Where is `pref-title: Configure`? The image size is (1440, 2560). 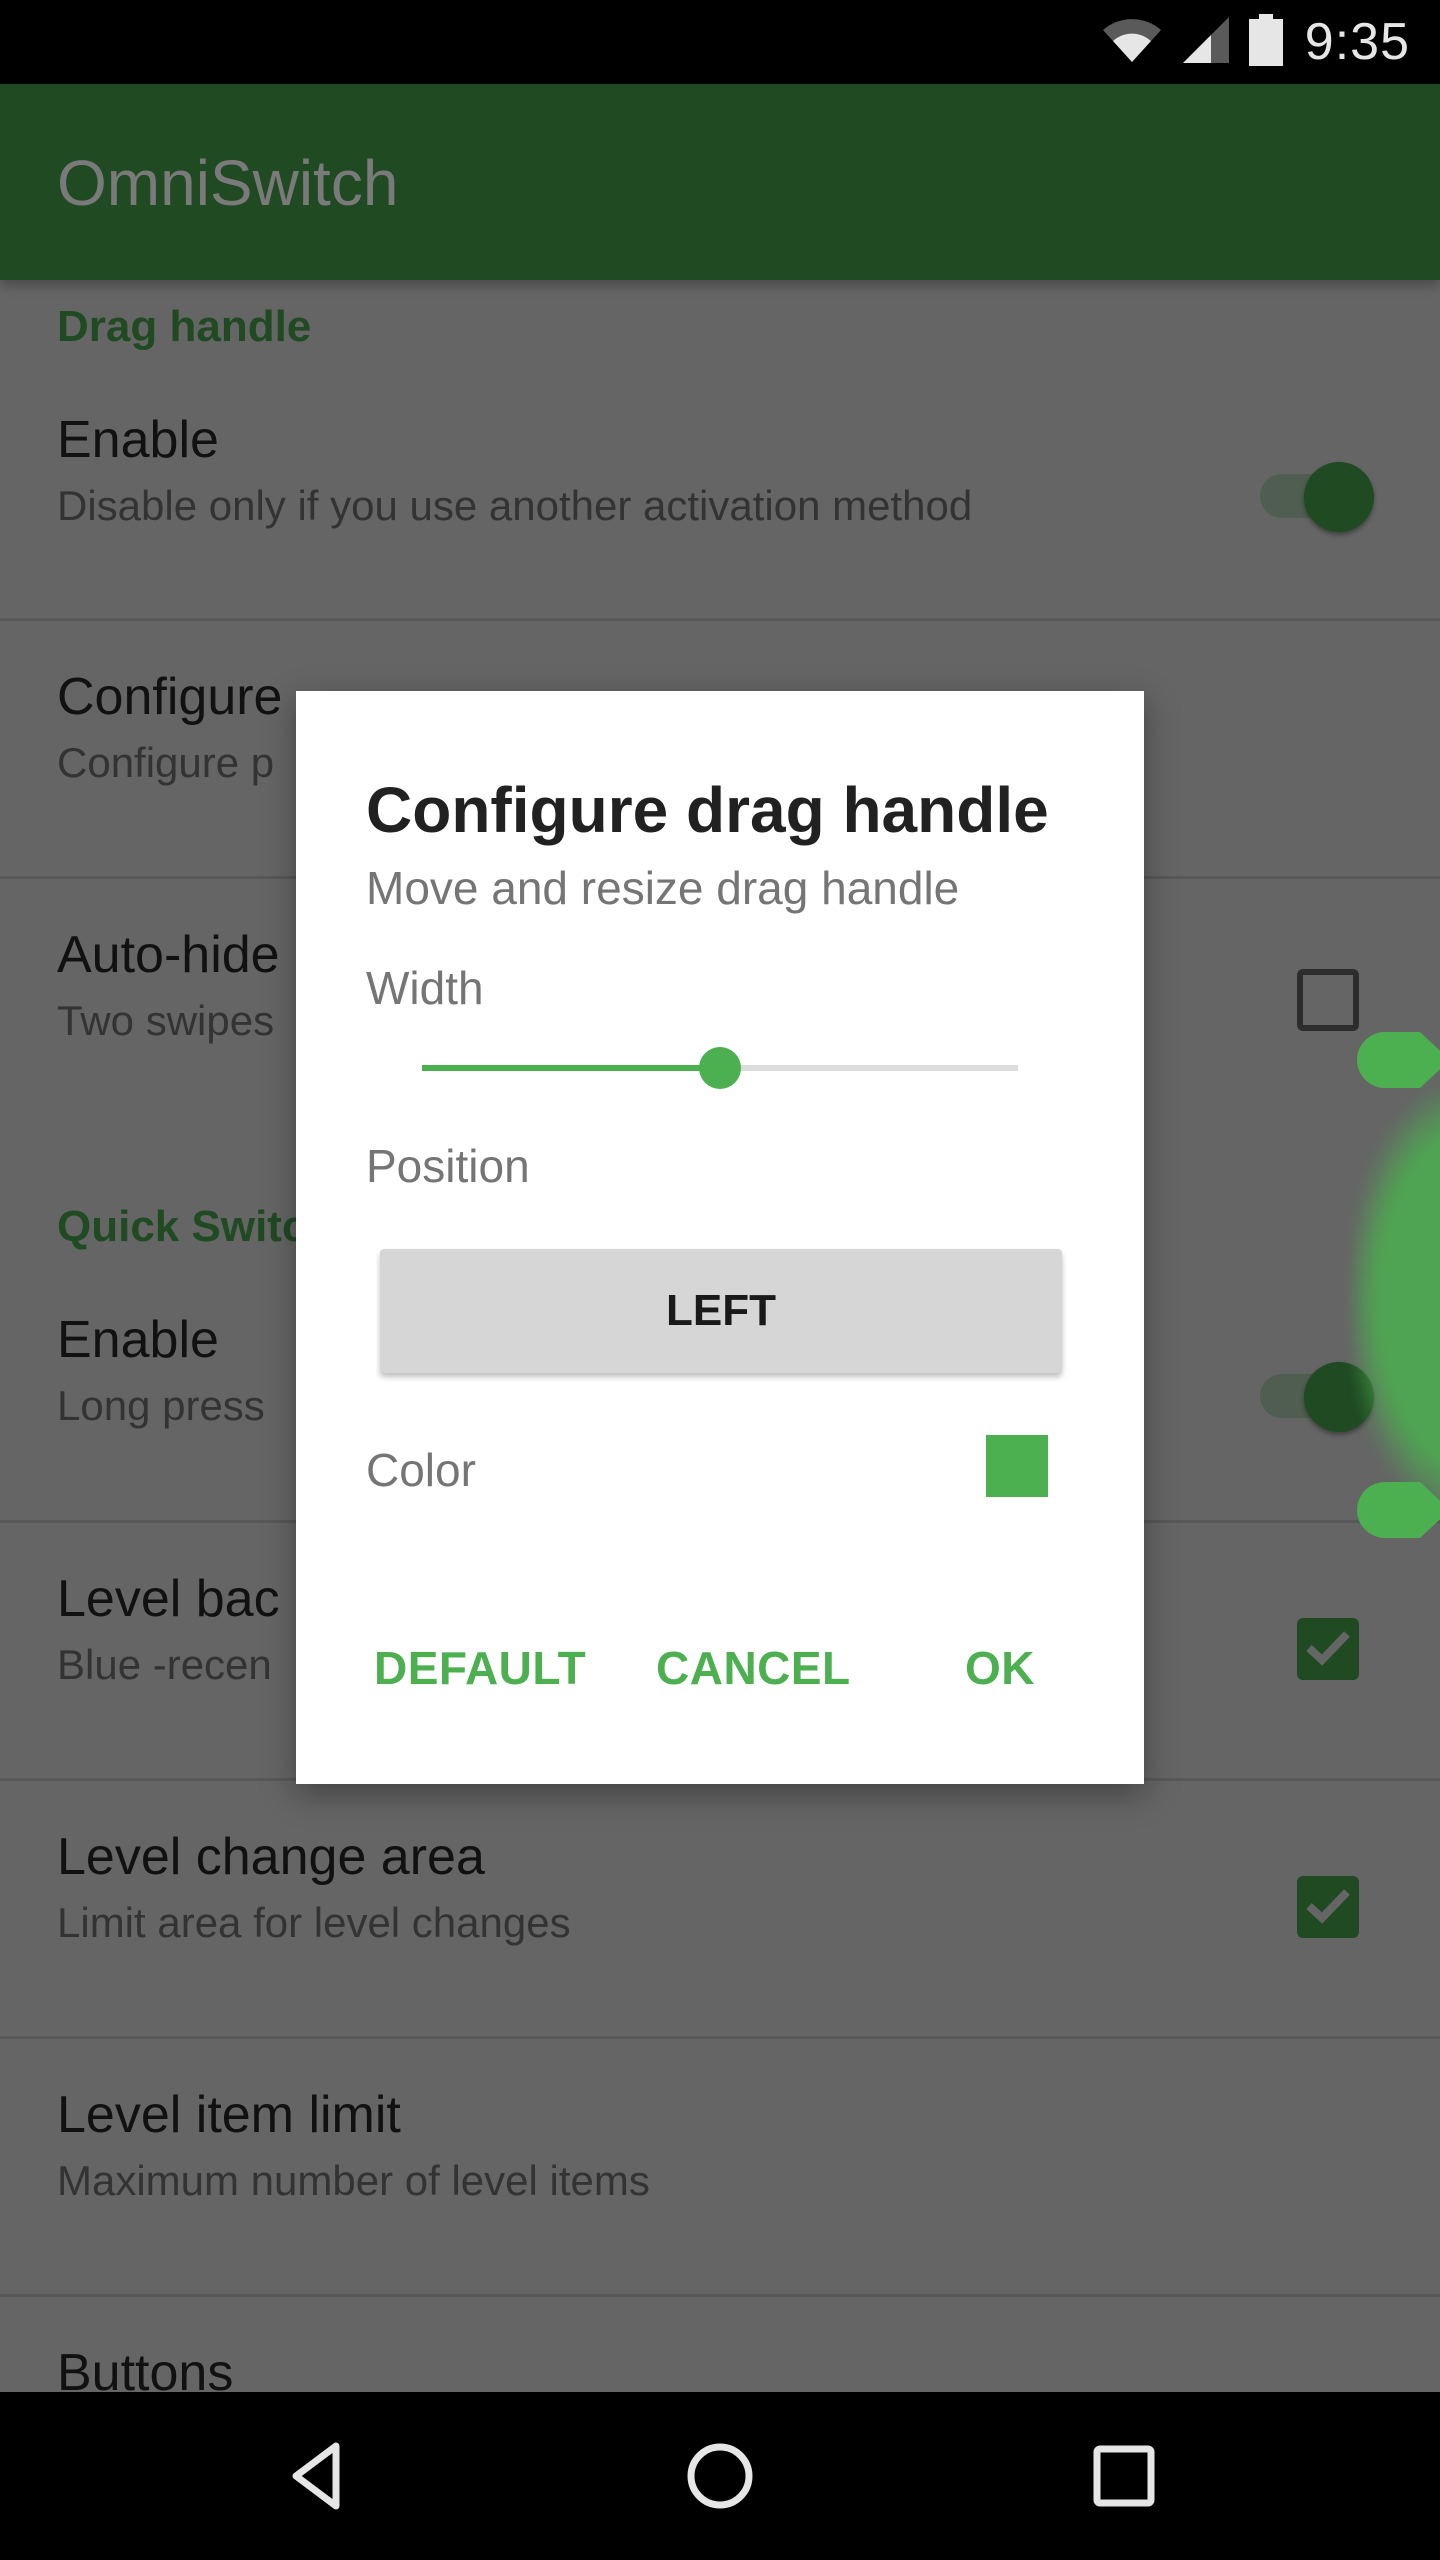 pref-title: Configure is located at coordinates (170, 697).